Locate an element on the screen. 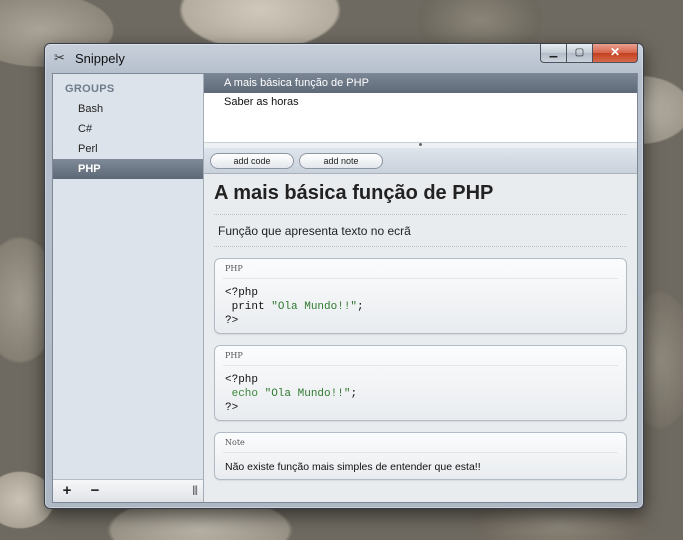 Image resolution: width=683 pixels, height=540 pixels. sidebar-footer: + − ||| is located at coordinates (128, 490).